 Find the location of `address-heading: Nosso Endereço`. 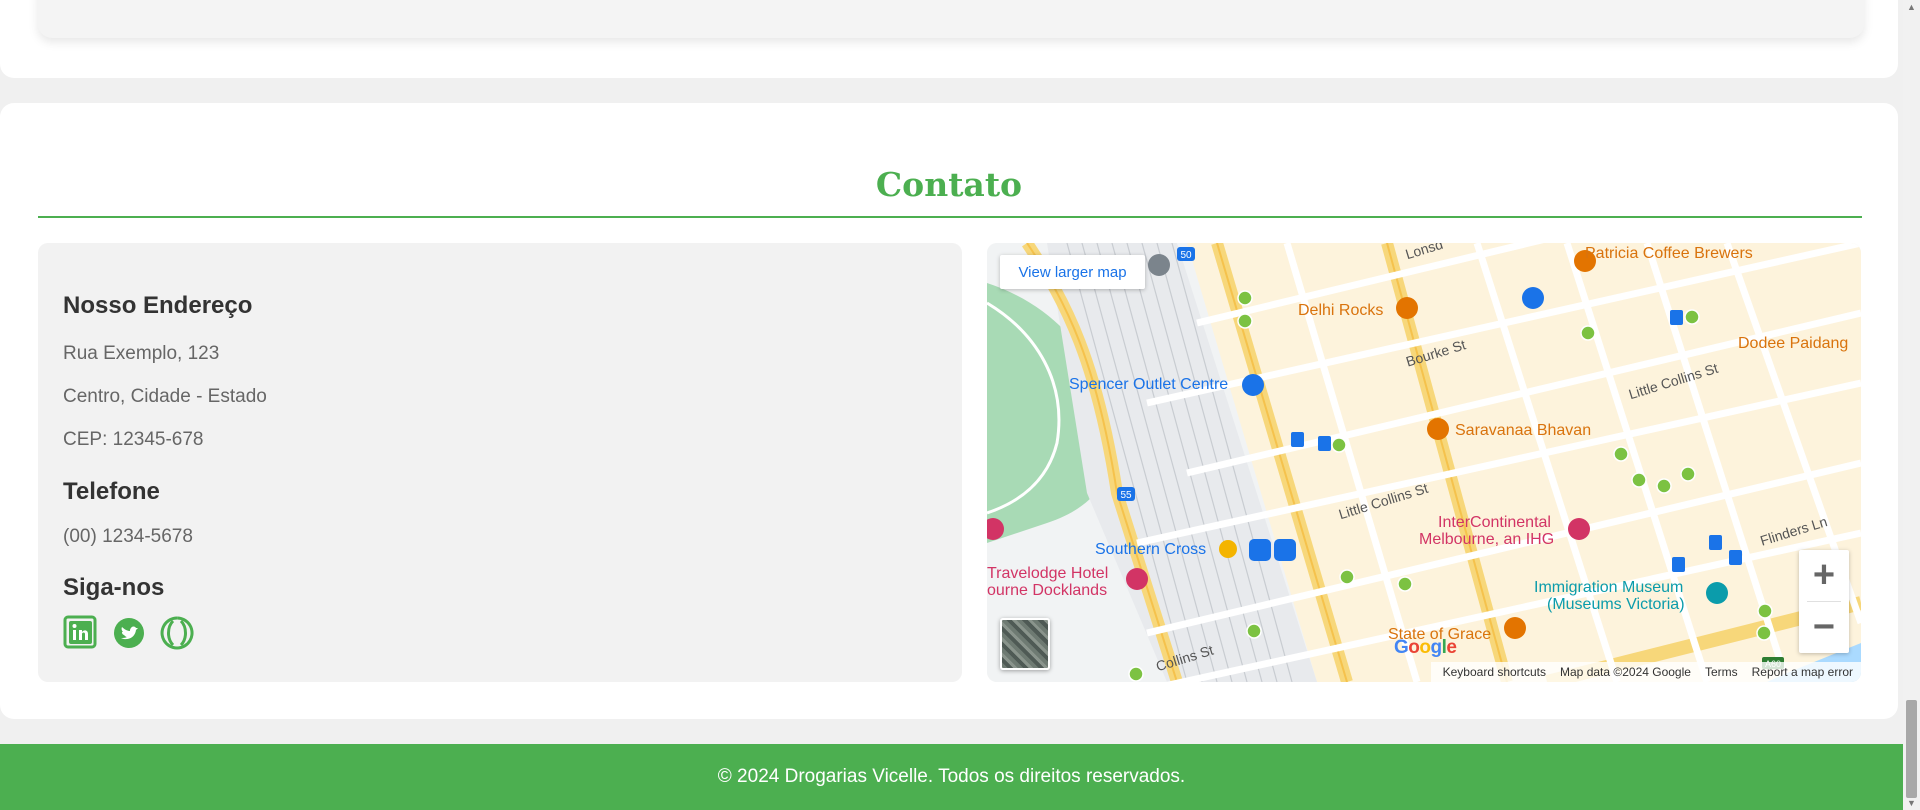

address-heading: Nosso Endereço is located at coordinates (158, 305).